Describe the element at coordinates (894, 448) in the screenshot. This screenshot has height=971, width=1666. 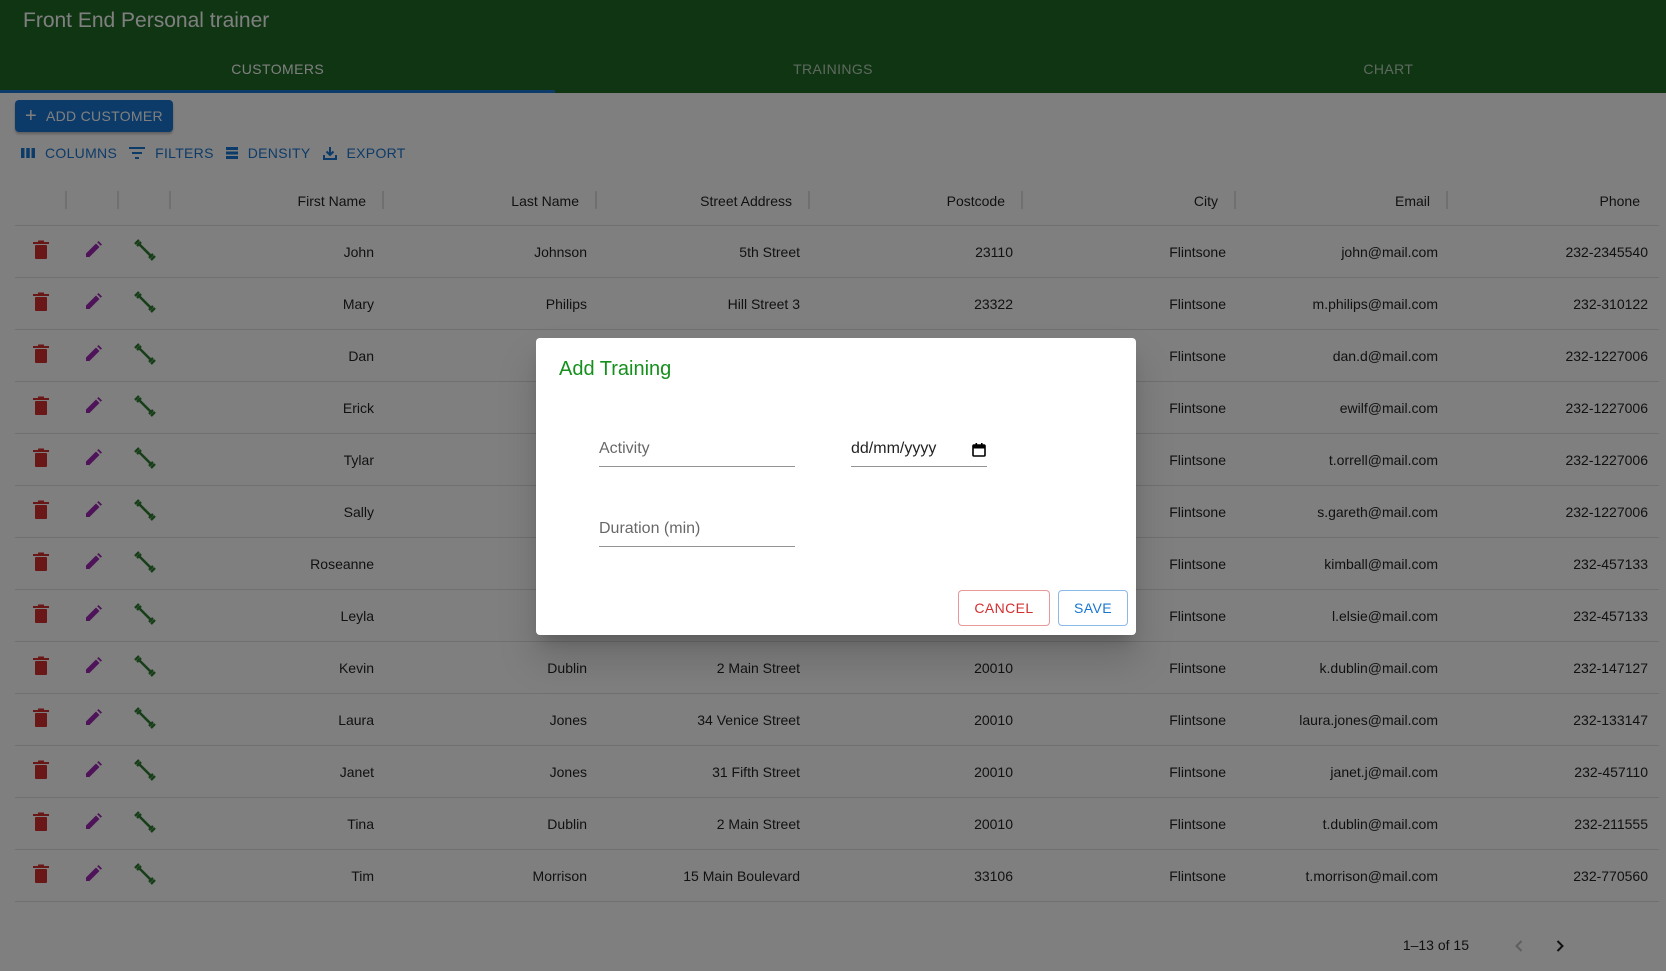
I see `date-placeholder: dd/mm/yyyy` at that location.